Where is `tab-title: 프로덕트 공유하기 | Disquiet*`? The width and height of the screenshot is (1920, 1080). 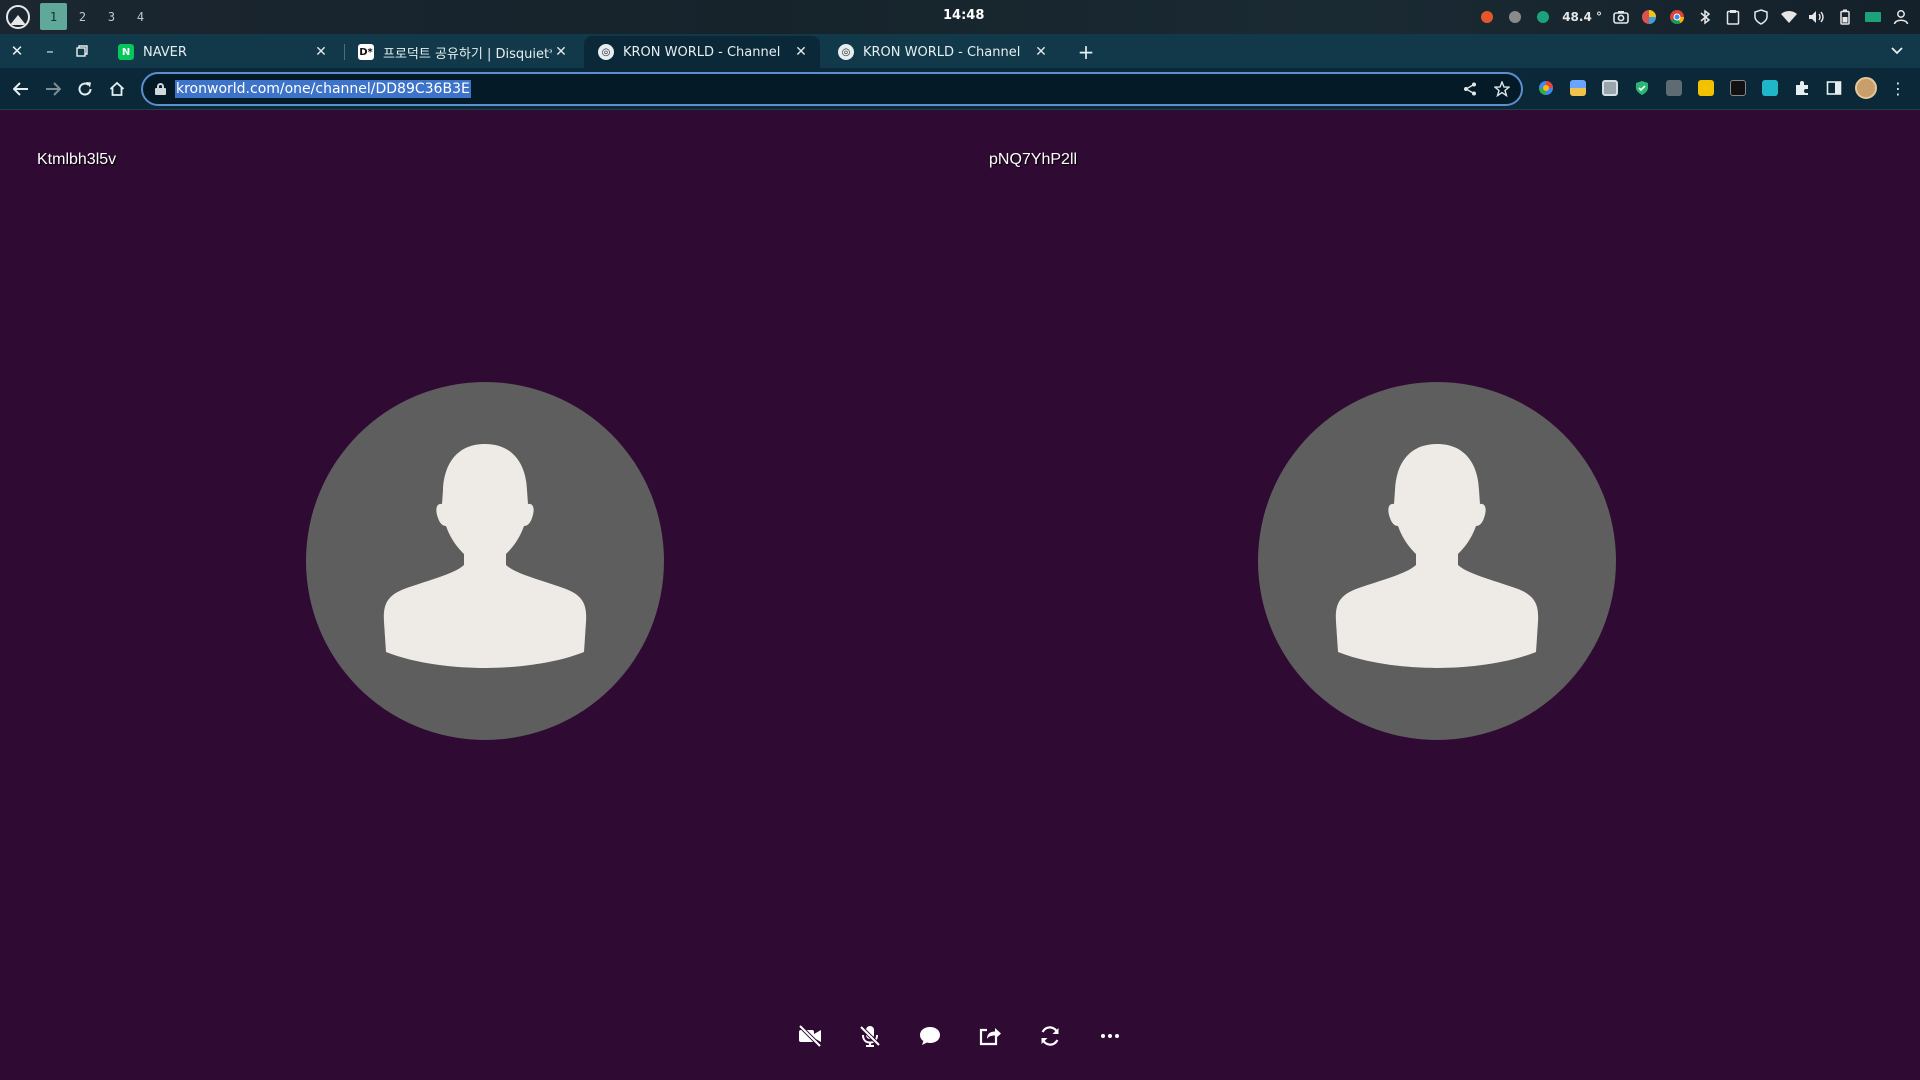 tab-title: 프로덕트 공유하기 | Disquiet* is located at coordinates (467, 54).